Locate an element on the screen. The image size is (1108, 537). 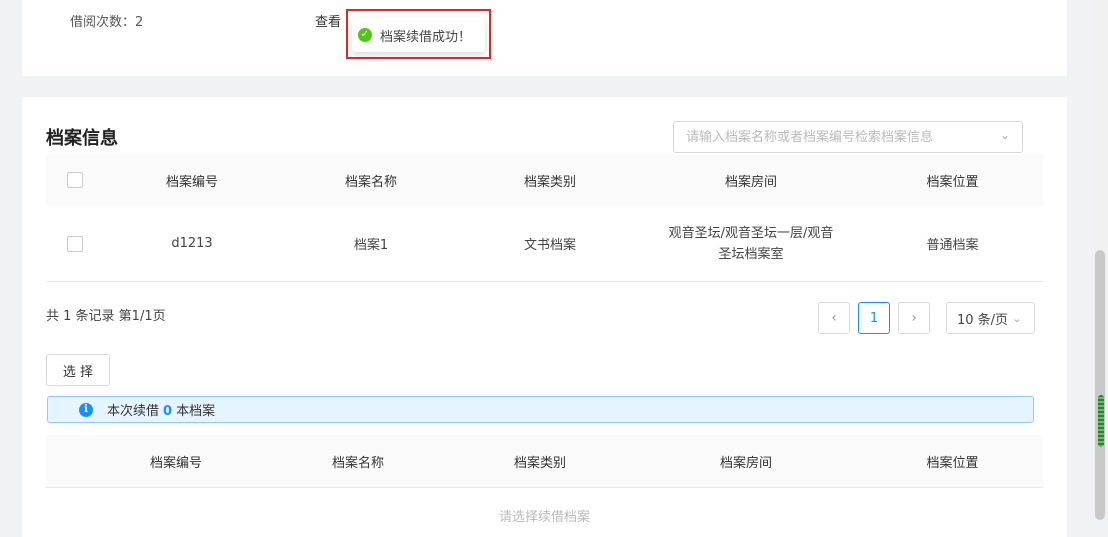
select-archive-button: 选 择 is located at coordinates (78, 370).